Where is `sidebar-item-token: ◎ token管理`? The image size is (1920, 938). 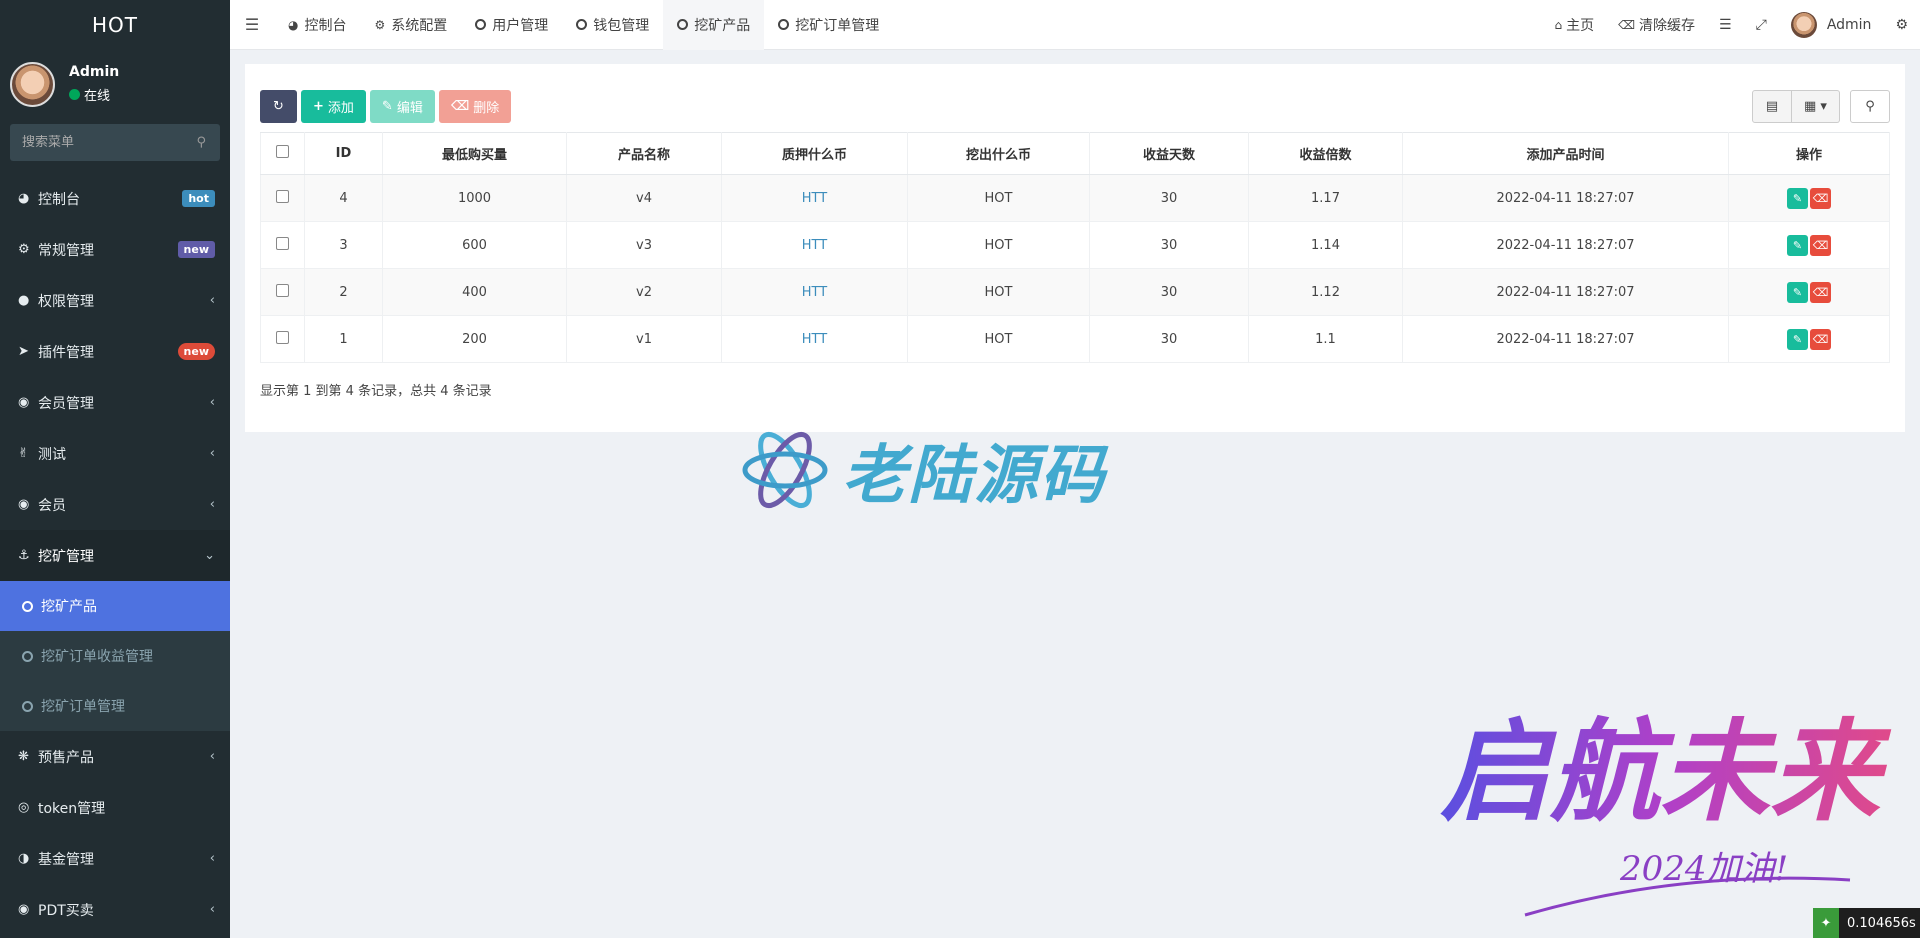
sidebar-item-token: ◎ token管理 is located at coordinates (115, 807).